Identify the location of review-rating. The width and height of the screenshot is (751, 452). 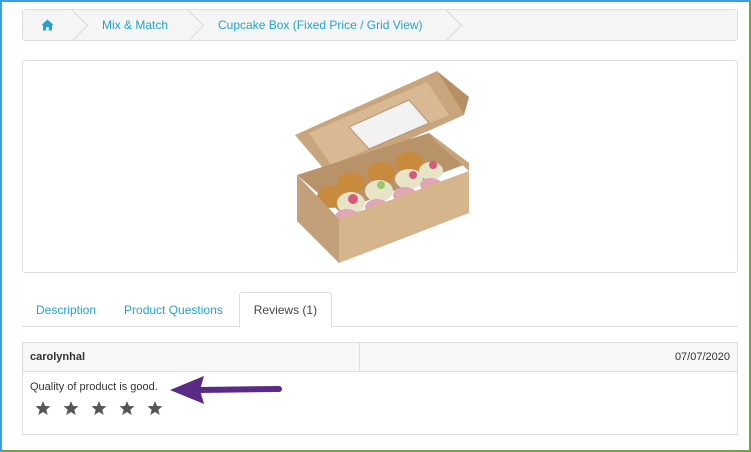
(105, 408).